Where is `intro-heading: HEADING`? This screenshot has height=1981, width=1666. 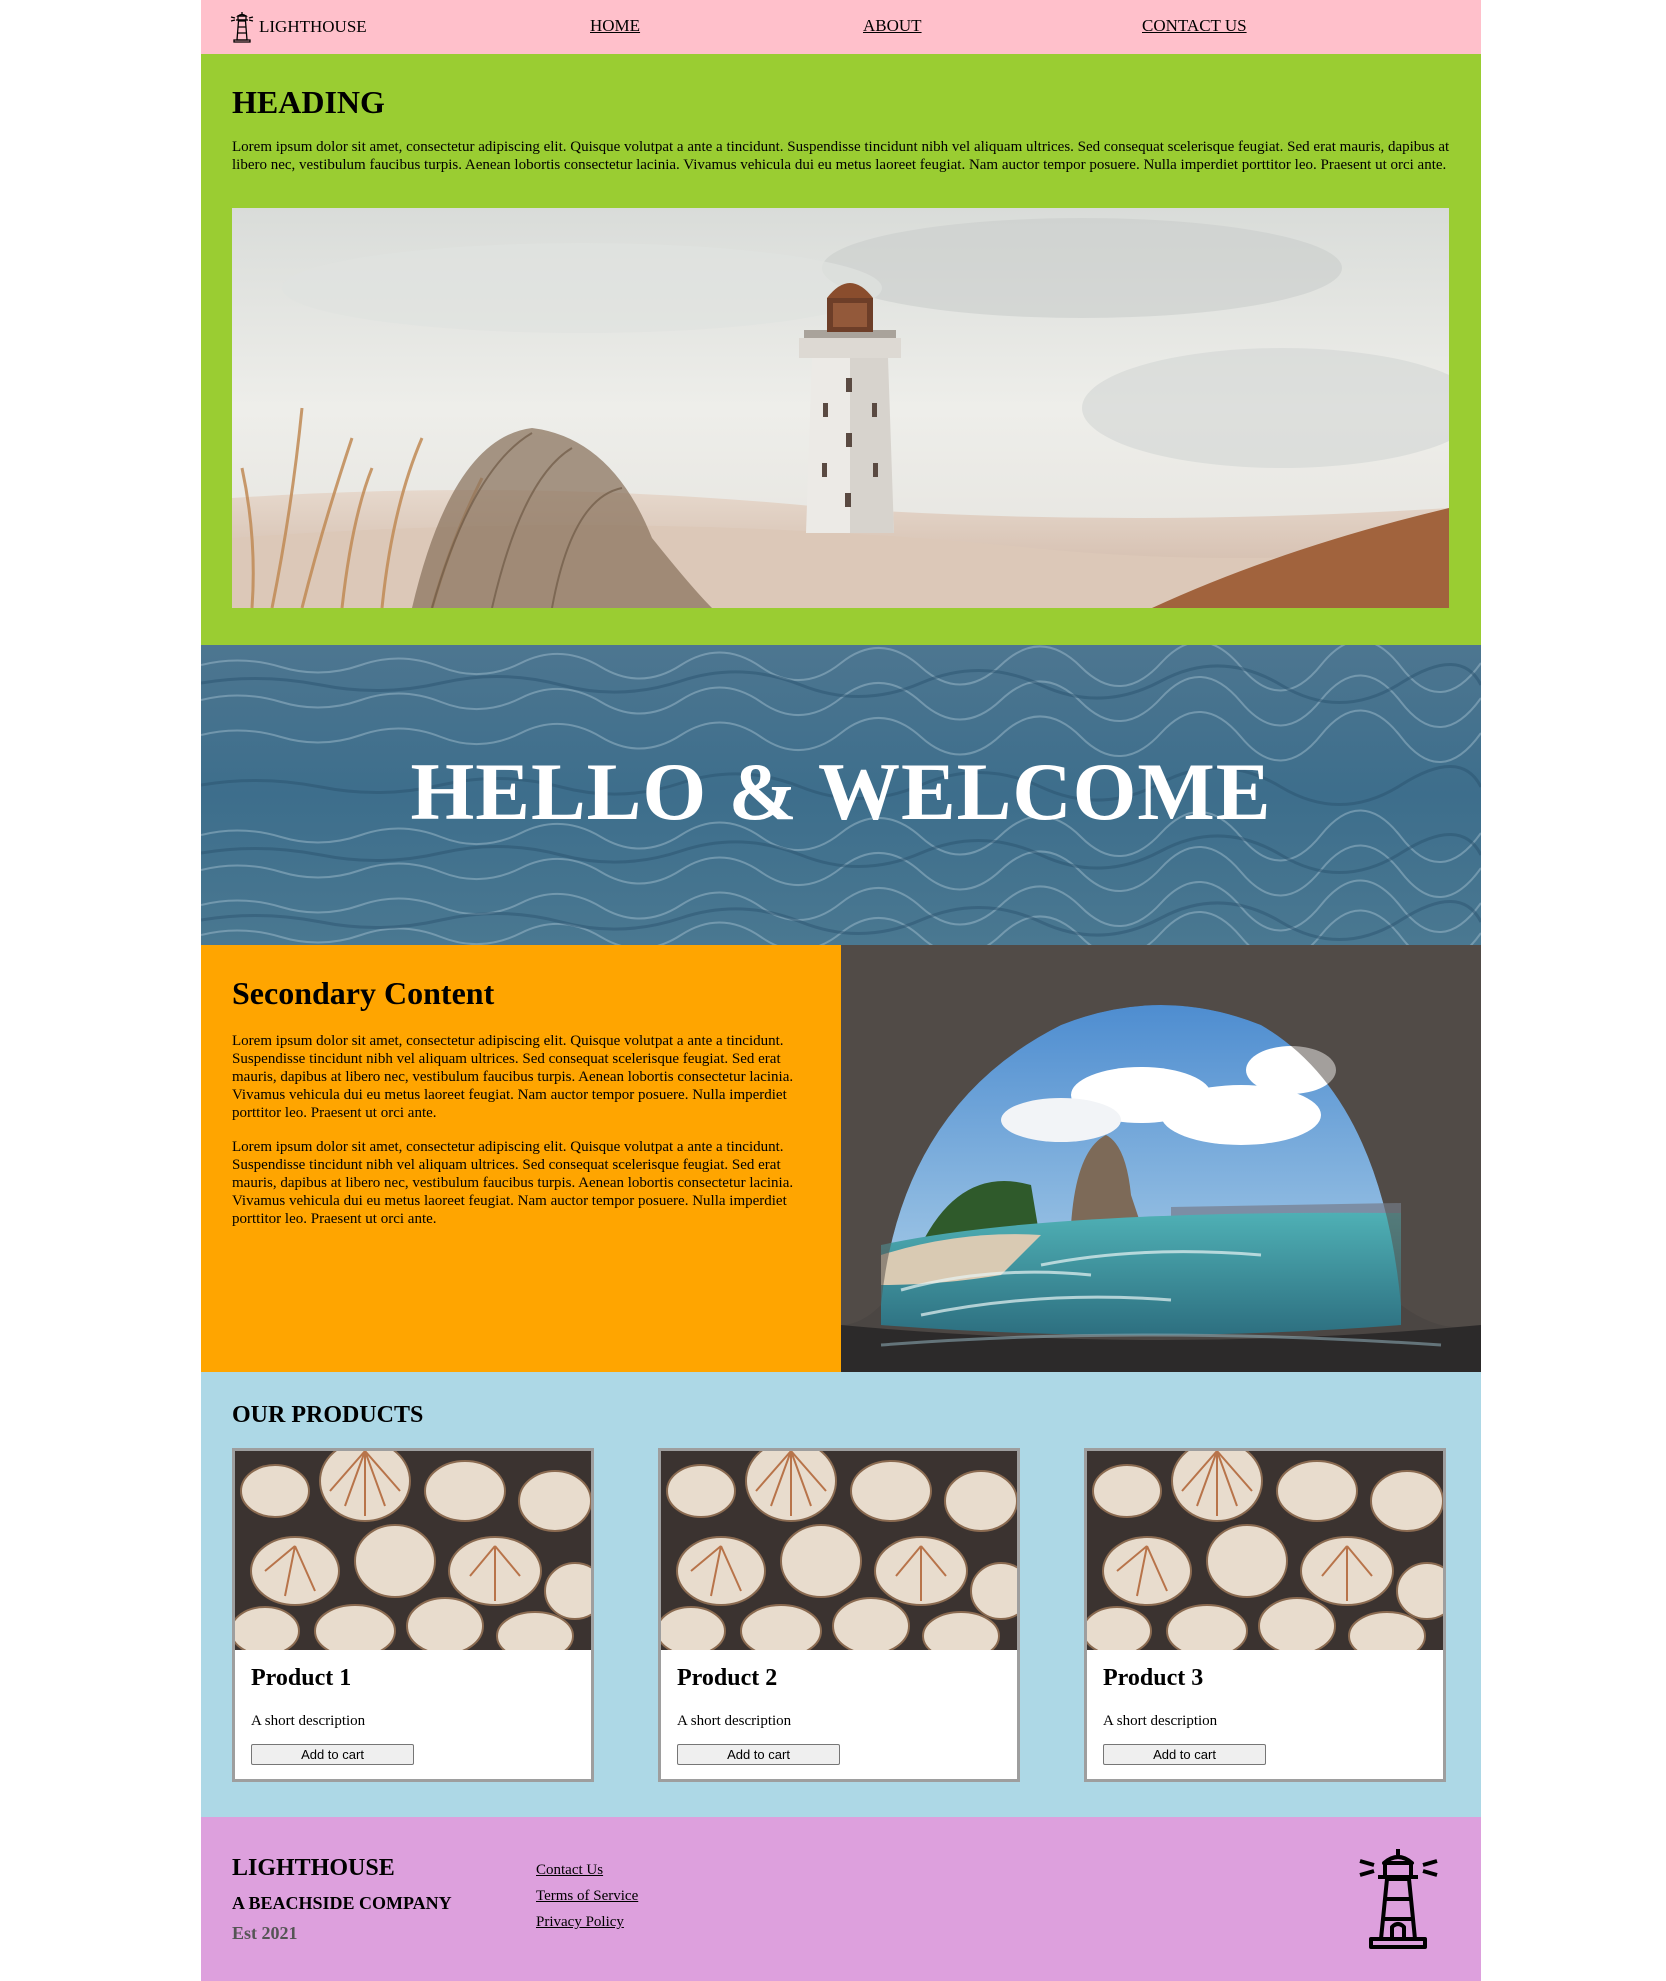 intro-heading: HEADING is located at coordinates (308, 102).